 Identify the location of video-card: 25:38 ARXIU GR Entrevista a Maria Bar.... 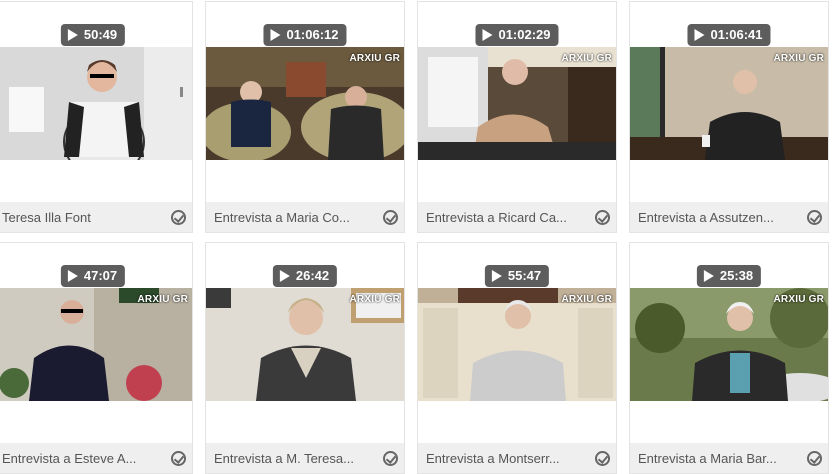
(729, 358).